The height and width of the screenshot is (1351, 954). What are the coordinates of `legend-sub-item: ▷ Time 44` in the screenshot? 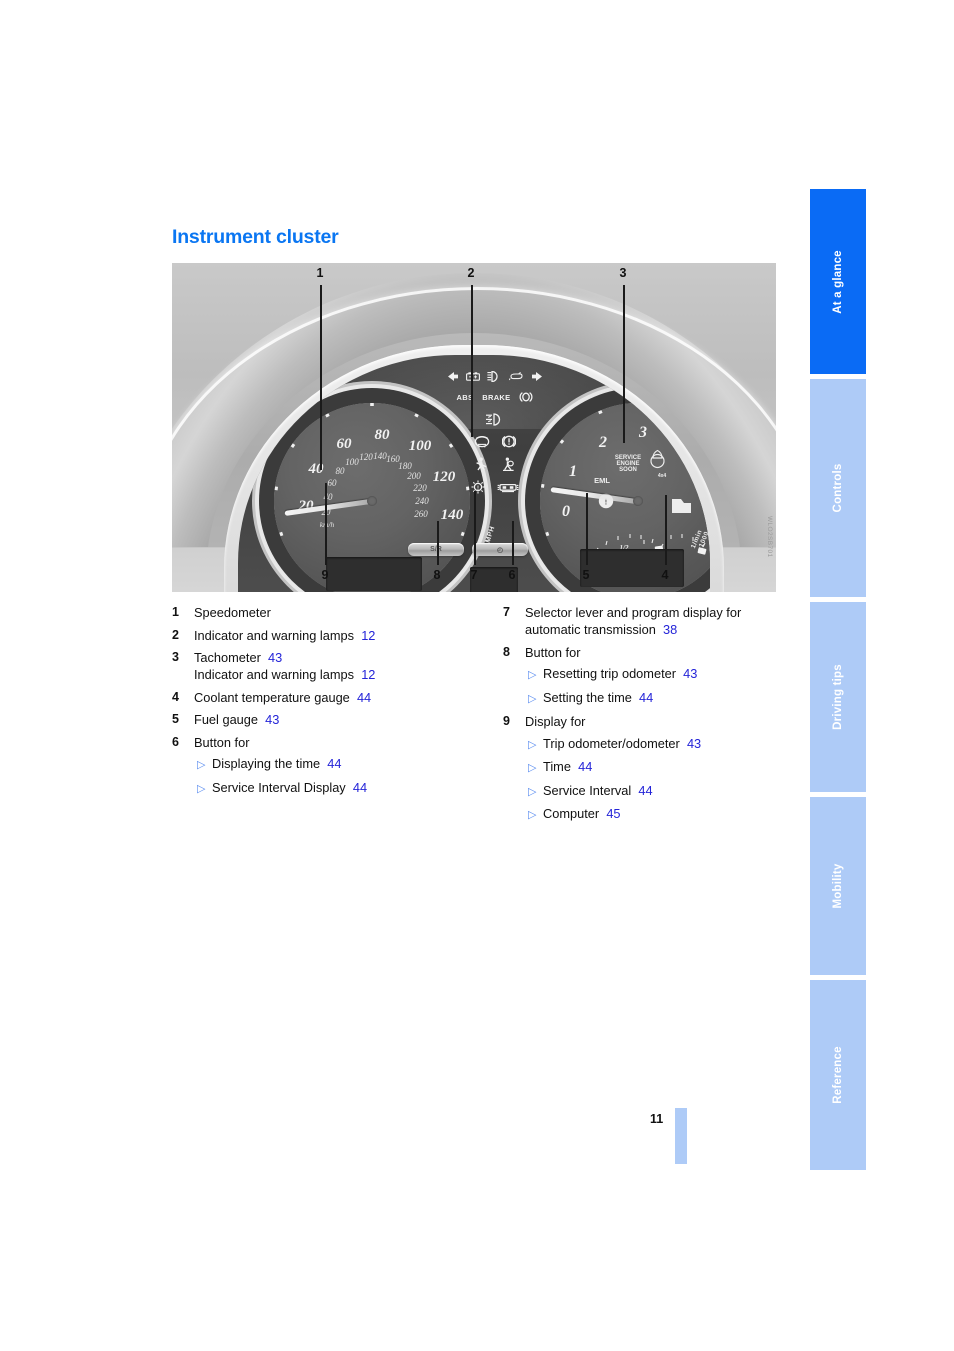 It's located at (660, 767).